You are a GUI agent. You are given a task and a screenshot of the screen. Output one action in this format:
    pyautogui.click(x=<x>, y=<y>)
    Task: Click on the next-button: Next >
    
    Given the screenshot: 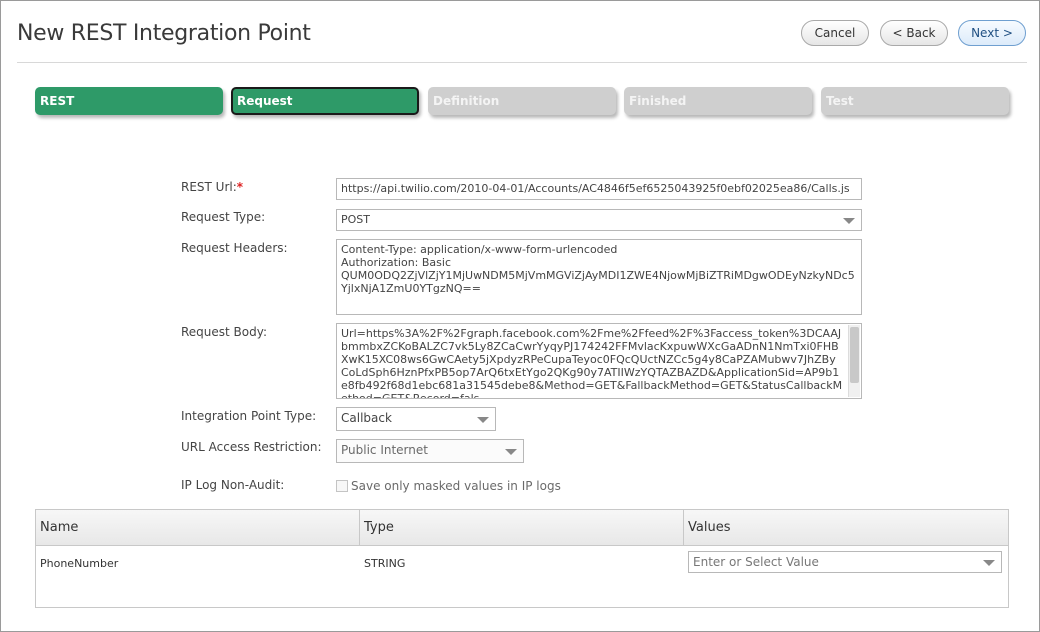 What is the action you would take?
    pyautogui.click(x=992, y=33)
    